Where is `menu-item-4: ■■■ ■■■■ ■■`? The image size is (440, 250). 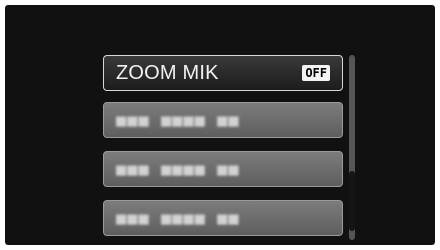 menu-item-4: ■■■ ■■■■ ■■ is located at coordinates (223, 218).